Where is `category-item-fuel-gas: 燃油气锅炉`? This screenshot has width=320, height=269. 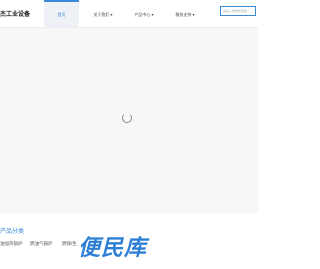
category-item-fuel-gas: 燃油气锅炉 is located at coordinates (41, 244).